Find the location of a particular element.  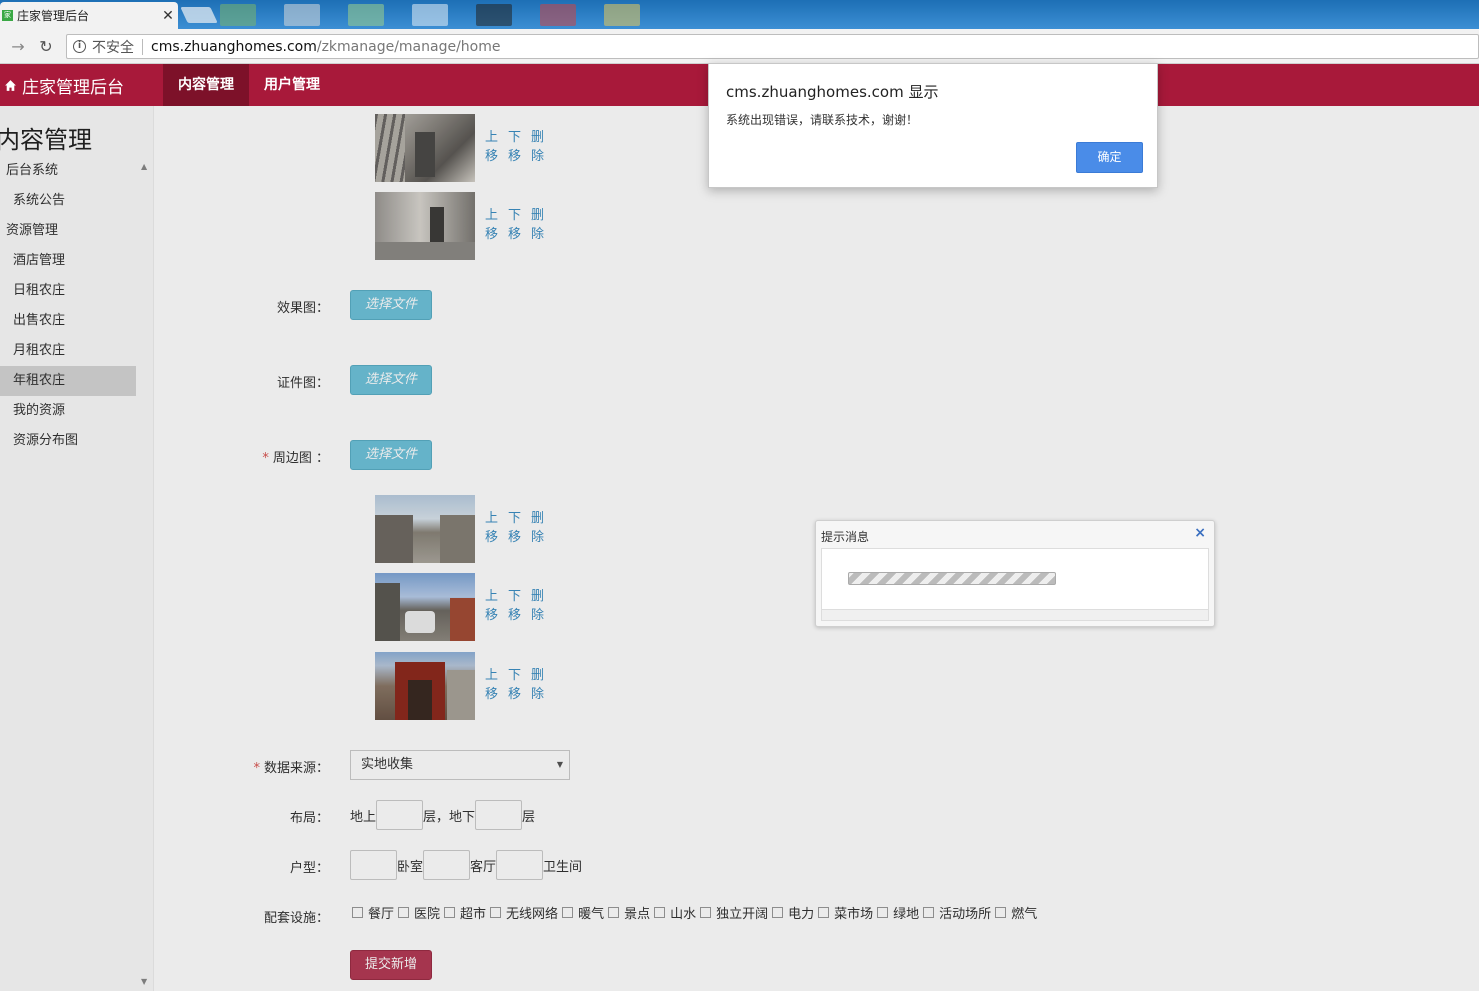

facility-restaurant: 餐厅 is located at coordinates (372, 912).